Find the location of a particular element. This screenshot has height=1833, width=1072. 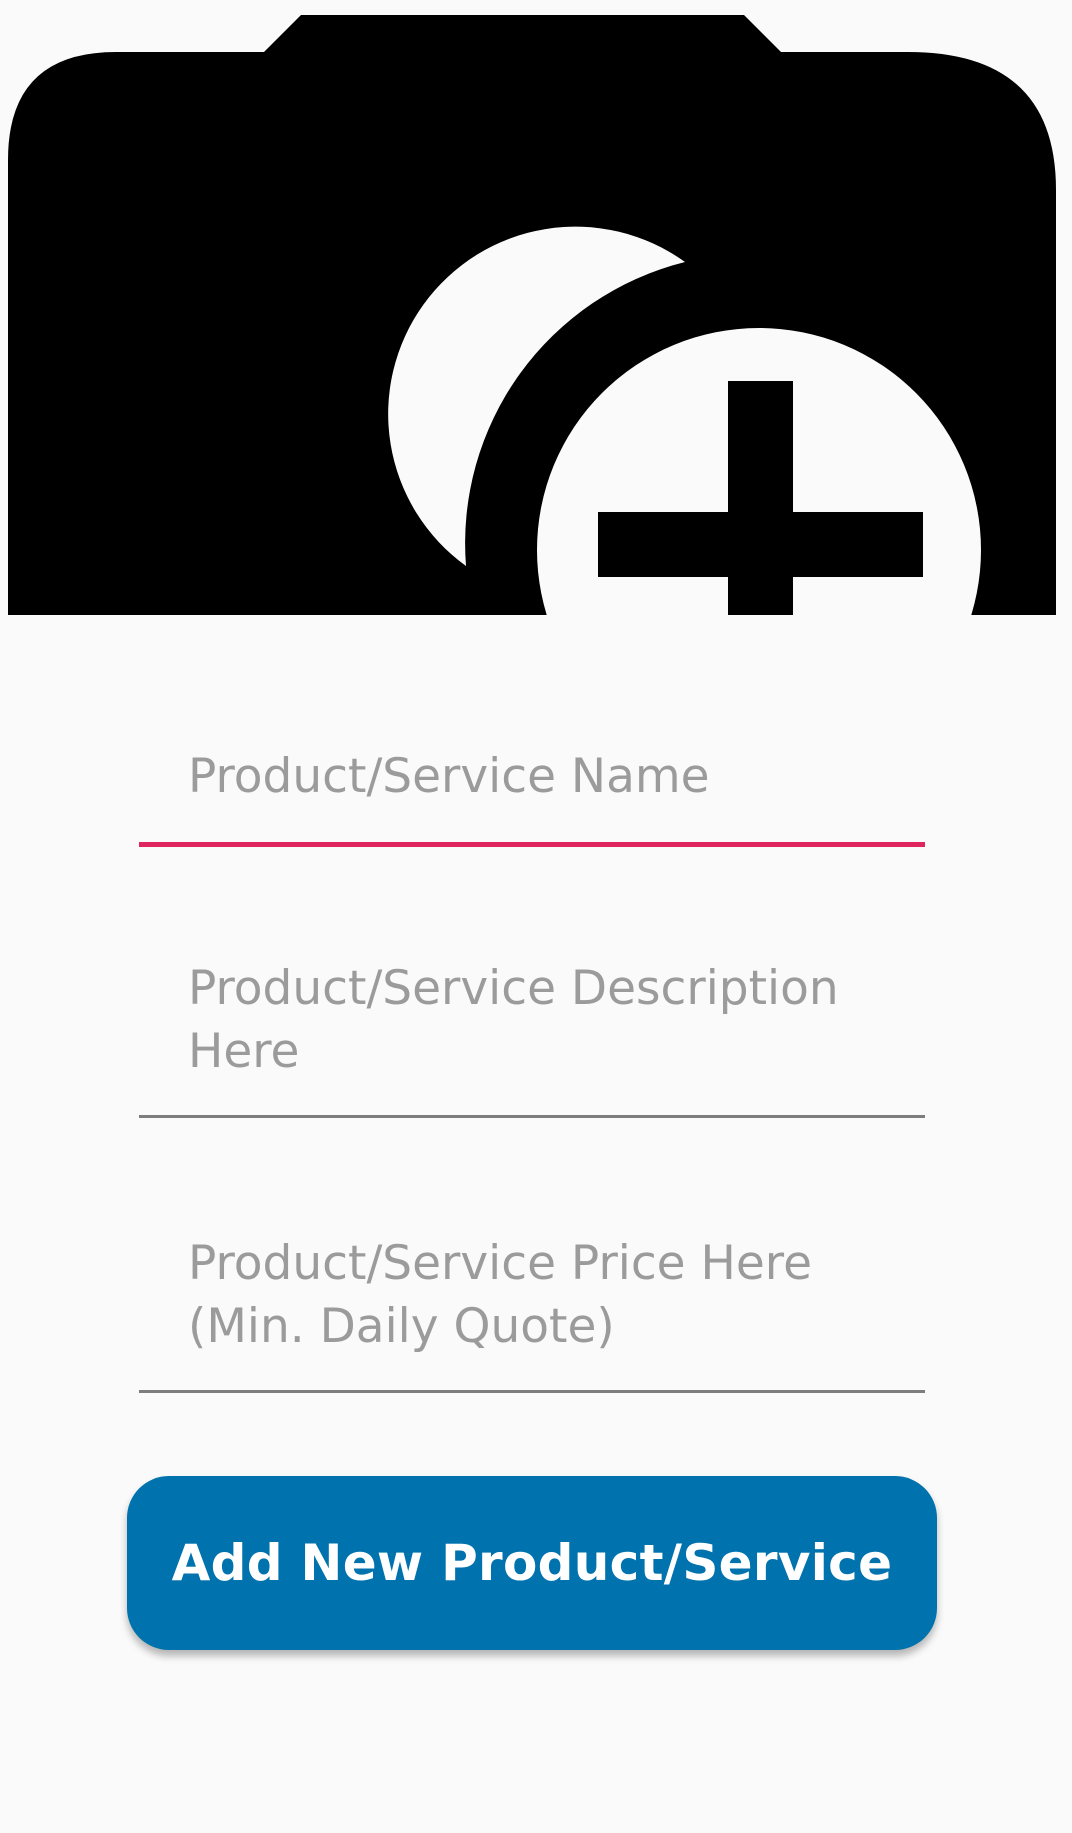

add-new-product-button-label: Add New Product/Service is located at coordinates (532, 1563).